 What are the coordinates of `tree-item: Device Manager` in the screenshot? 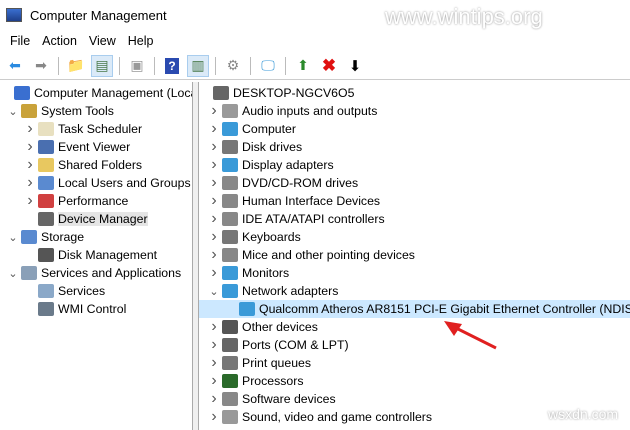 It's located at (96, 219).